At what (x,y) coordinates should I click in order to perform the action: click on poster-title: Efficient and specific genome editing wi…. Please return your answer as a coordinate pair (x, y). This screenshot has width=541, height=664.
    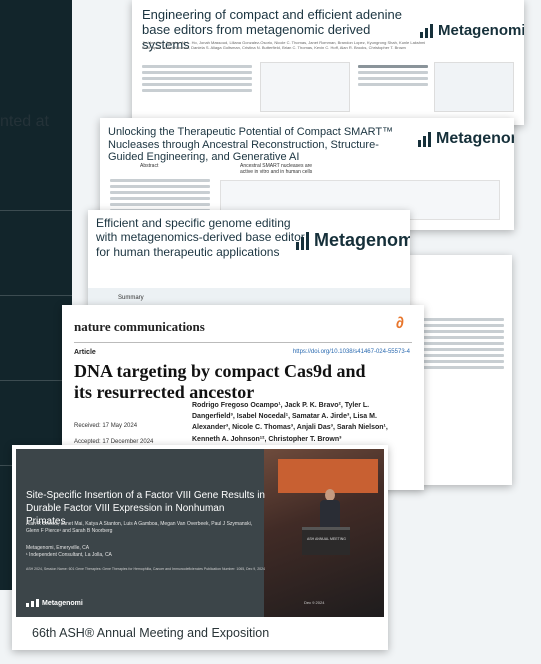
    Looking at the image, I should click on (200, 237).